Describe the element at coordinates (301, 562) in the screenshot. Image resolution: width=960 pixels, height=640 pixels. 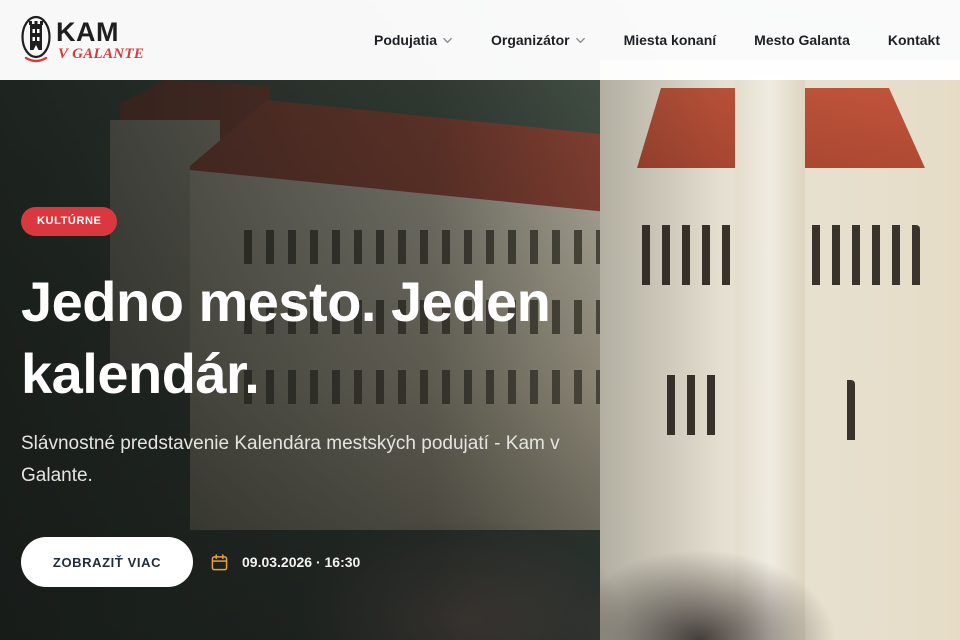
I see `event-date-text: 09.03.2026 · 16:30` at that location.